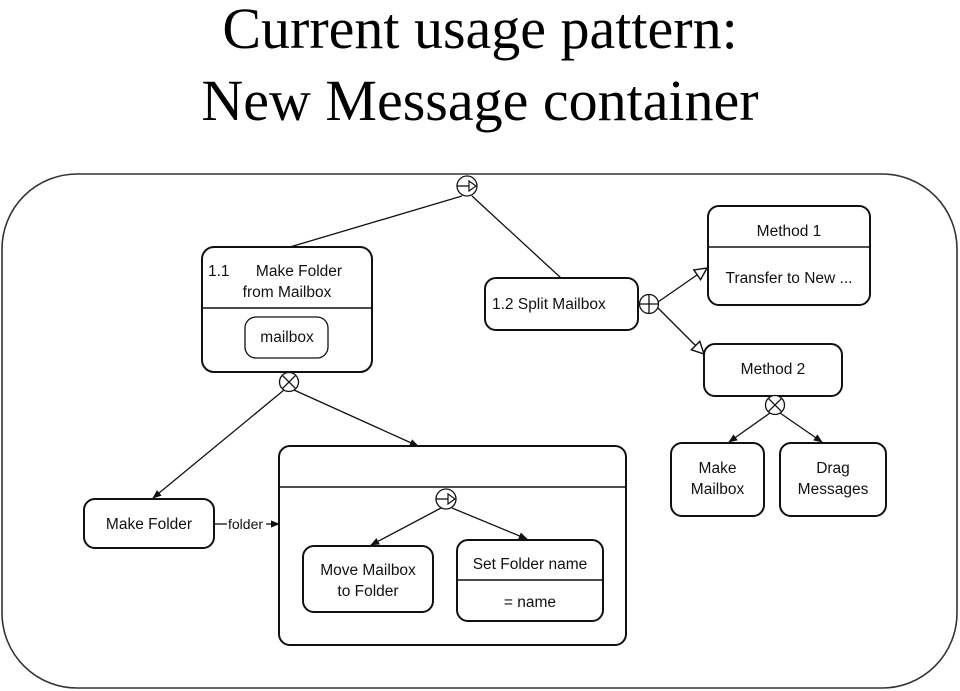 The height and width of the screenshot is (691, 960). What do you see at coordinates (789, 231) in the screenshot?
I see `node-title: Method 1` at bounding box center [789, 231].